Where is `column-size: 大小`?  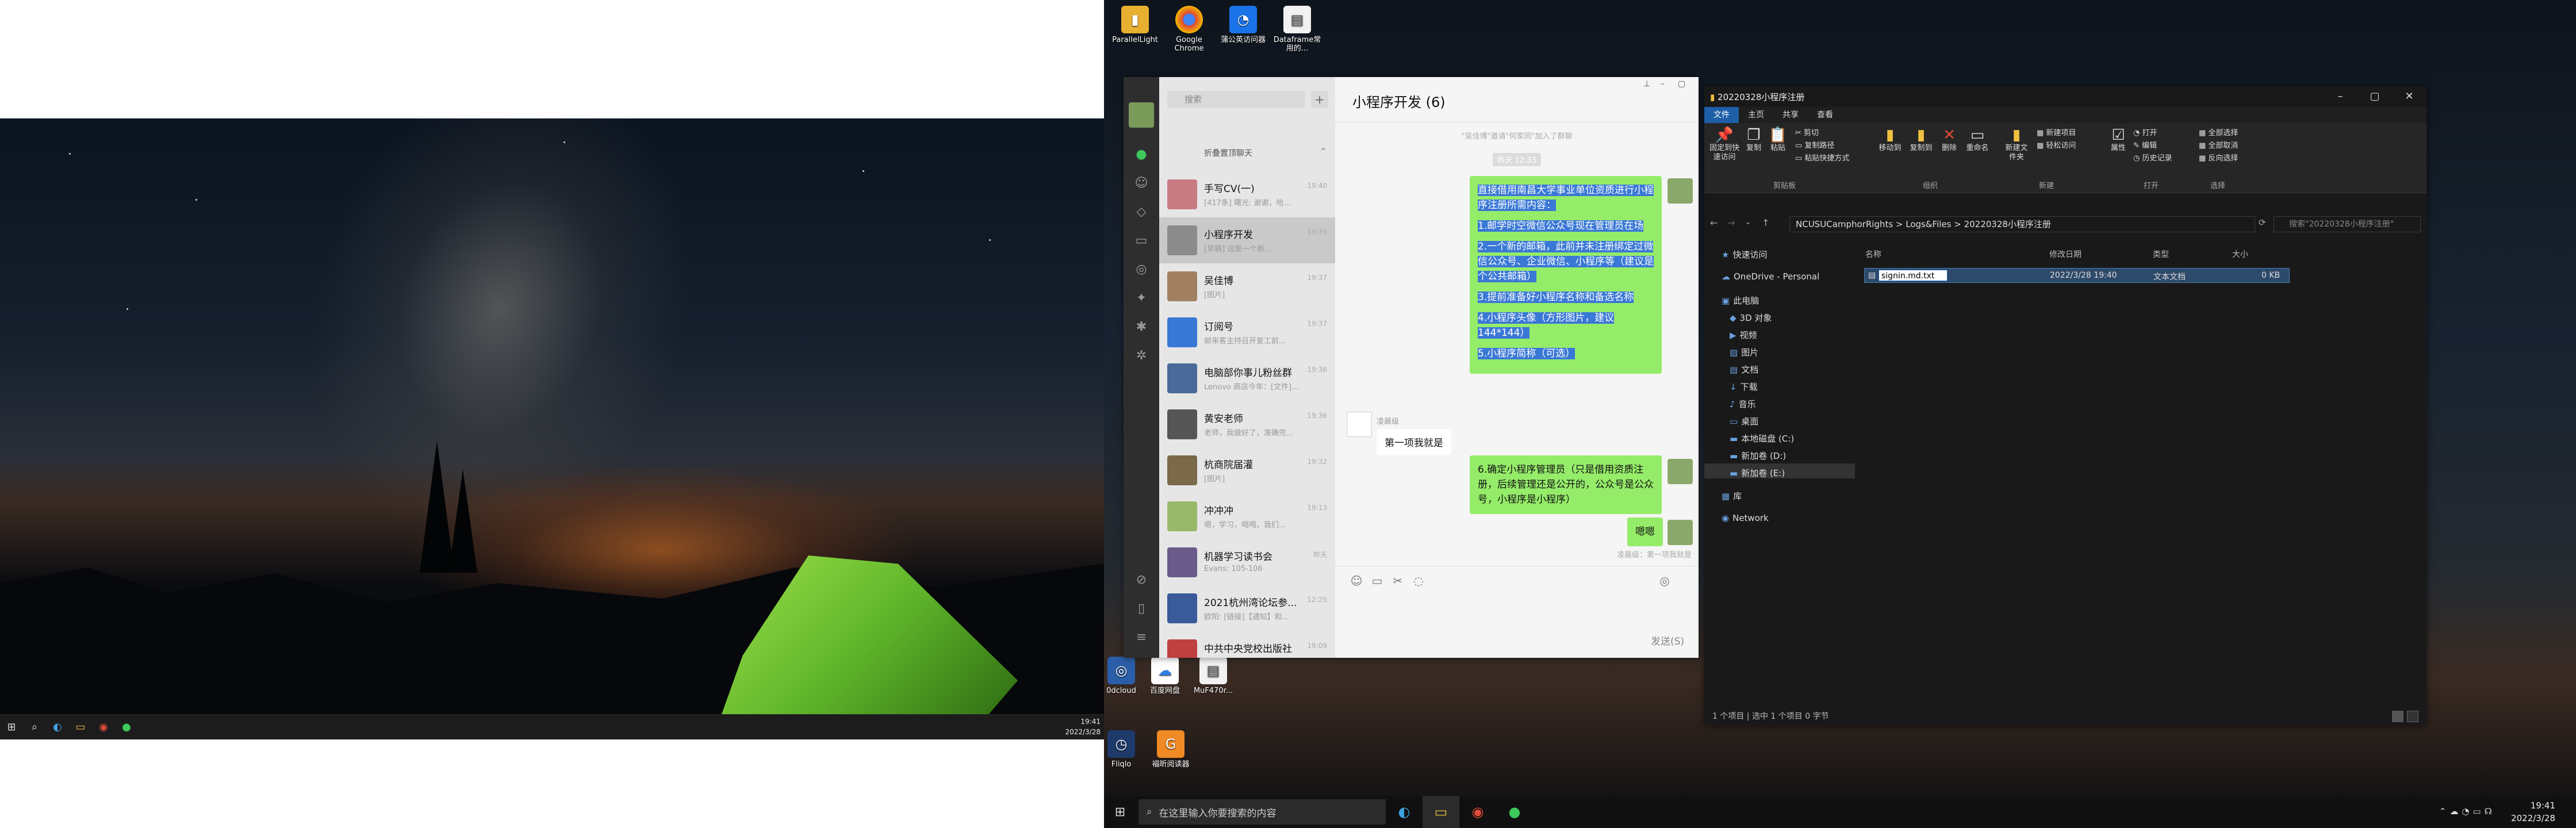 column-size: 大小 is located at coordinates (2240, 254).